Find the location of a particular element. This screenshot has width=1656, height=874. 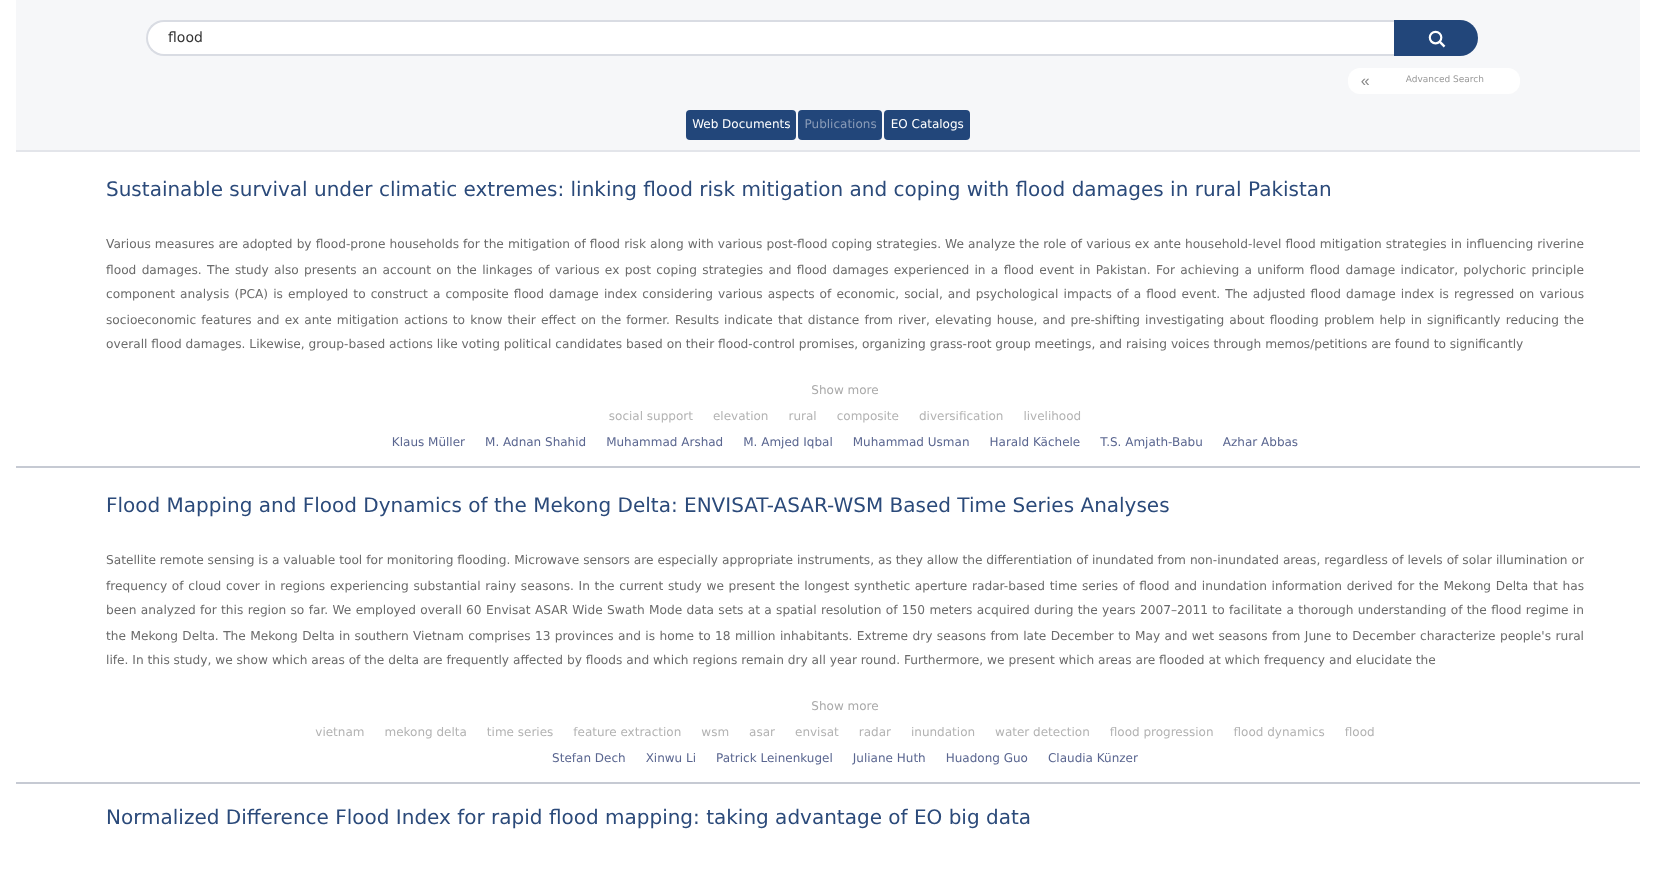

result-title: Normalized Difference Flood Index for rapid flood mapping: taking advantage of EO big data is located at coordinates (845, 818).